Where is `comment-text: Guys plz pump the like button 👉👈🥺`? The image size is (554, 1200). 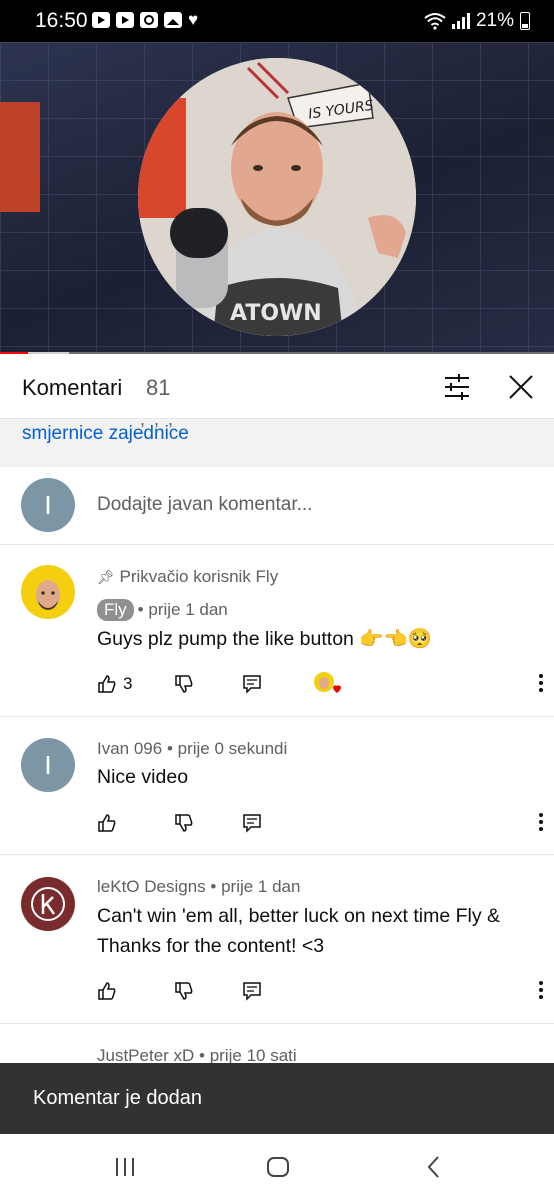 comment-text: Guys plz pump the like button 👉👈🥺 is located at coordinates (265, 639).